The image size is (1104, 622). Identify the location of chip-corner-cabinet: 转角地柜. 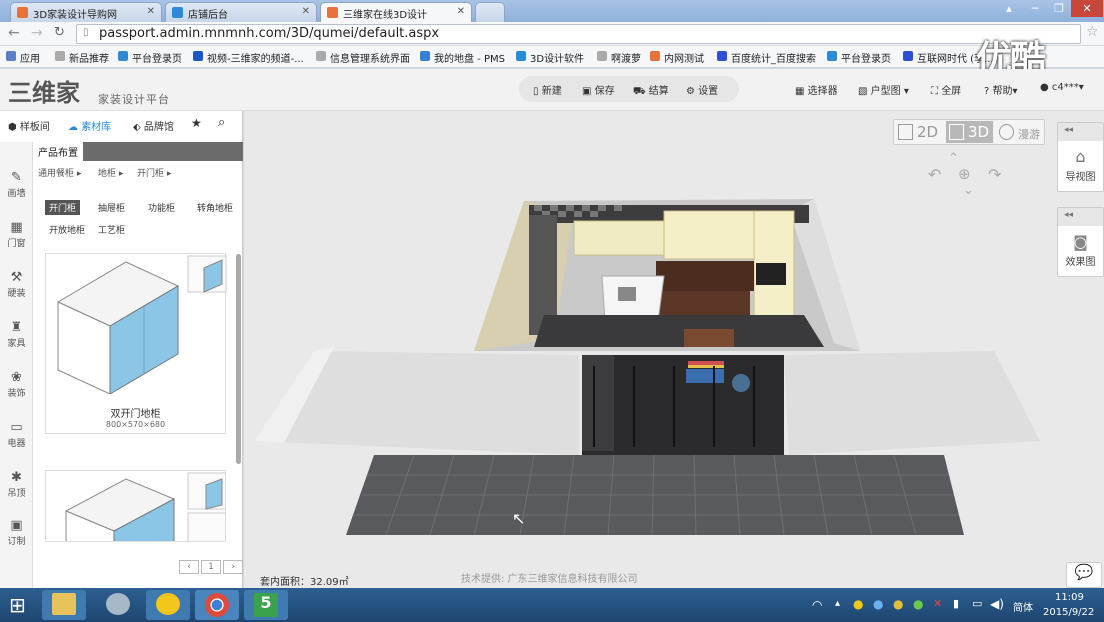
(215, 207).